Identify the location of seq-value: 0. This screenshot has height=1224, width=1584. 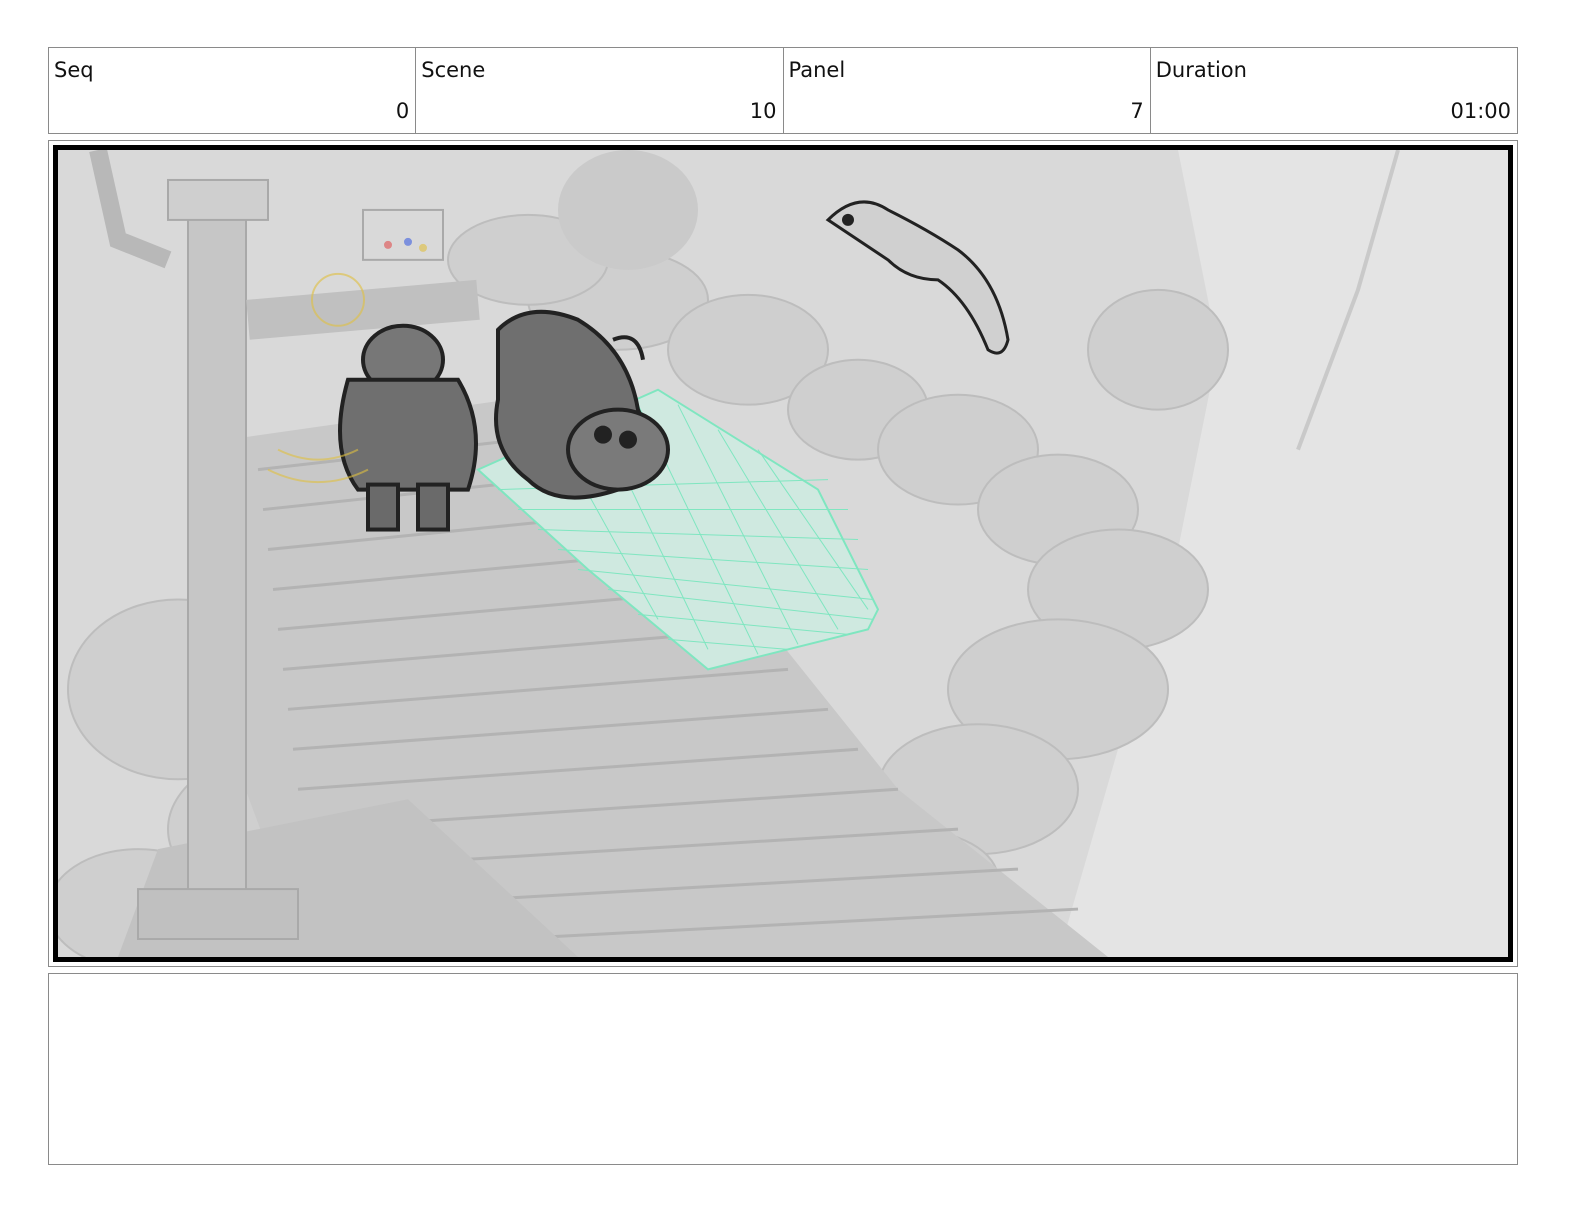
(402, 111).